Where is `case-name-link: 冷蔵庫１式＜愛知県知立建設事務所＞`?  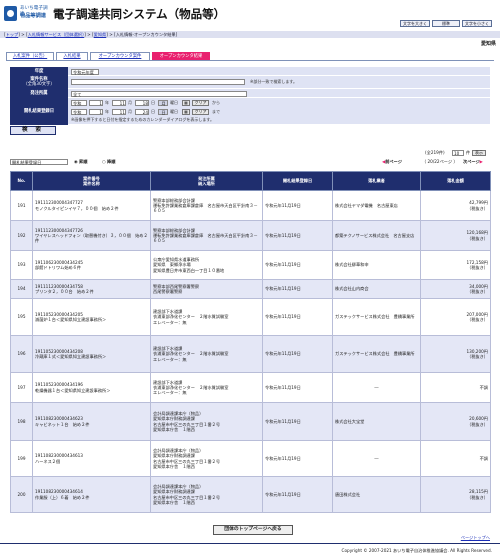 case-name-link: 冷蔵庫１式＜愛知県知立建設事務所＞ is located at coordinates (91, 356).